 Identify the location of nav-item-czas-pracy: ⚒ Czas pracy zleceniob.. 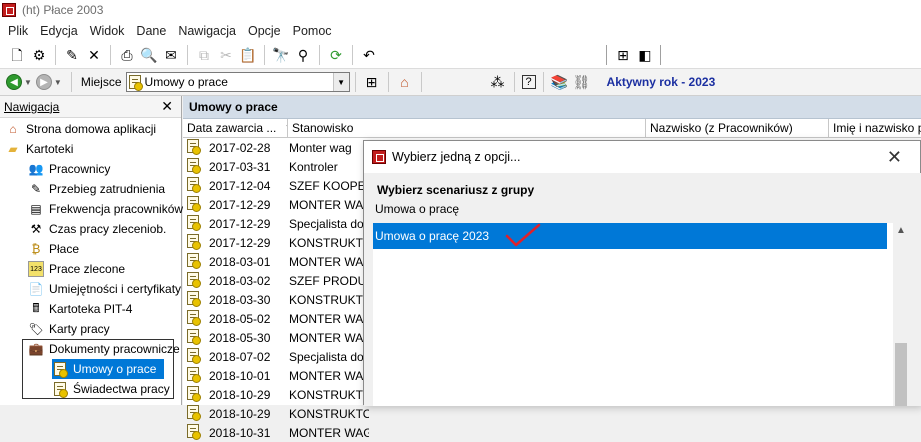
(97, 229).